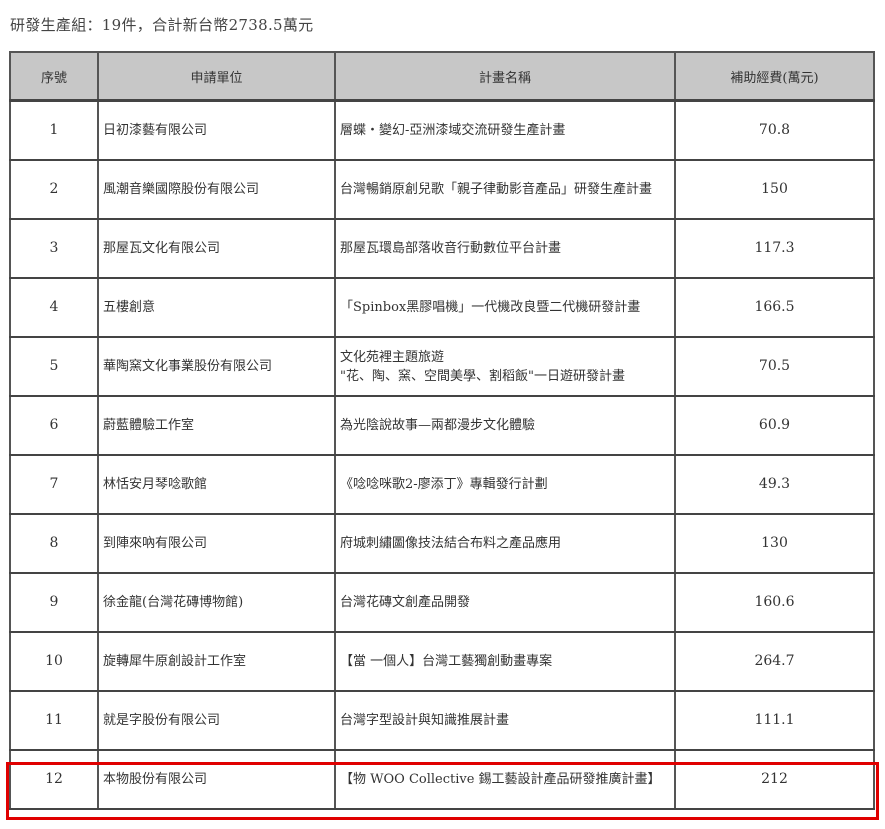  I want to click on row-applicant: 那屋瓦文化有限公司, so click(216, 248).